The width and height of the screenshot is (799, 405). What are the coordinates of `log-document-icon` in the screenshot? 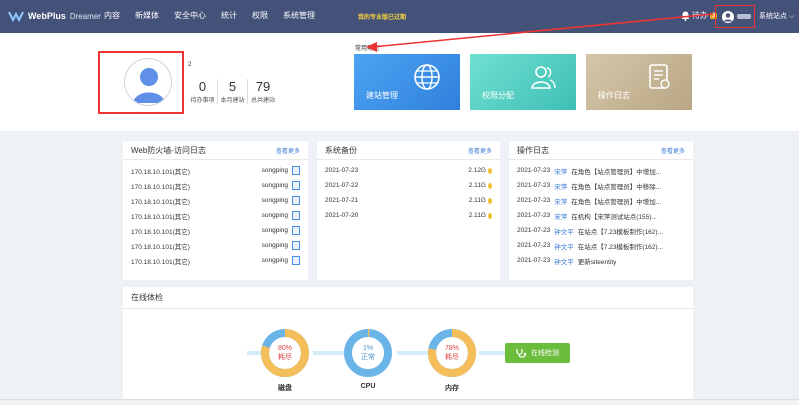 It's located at (659, 76).